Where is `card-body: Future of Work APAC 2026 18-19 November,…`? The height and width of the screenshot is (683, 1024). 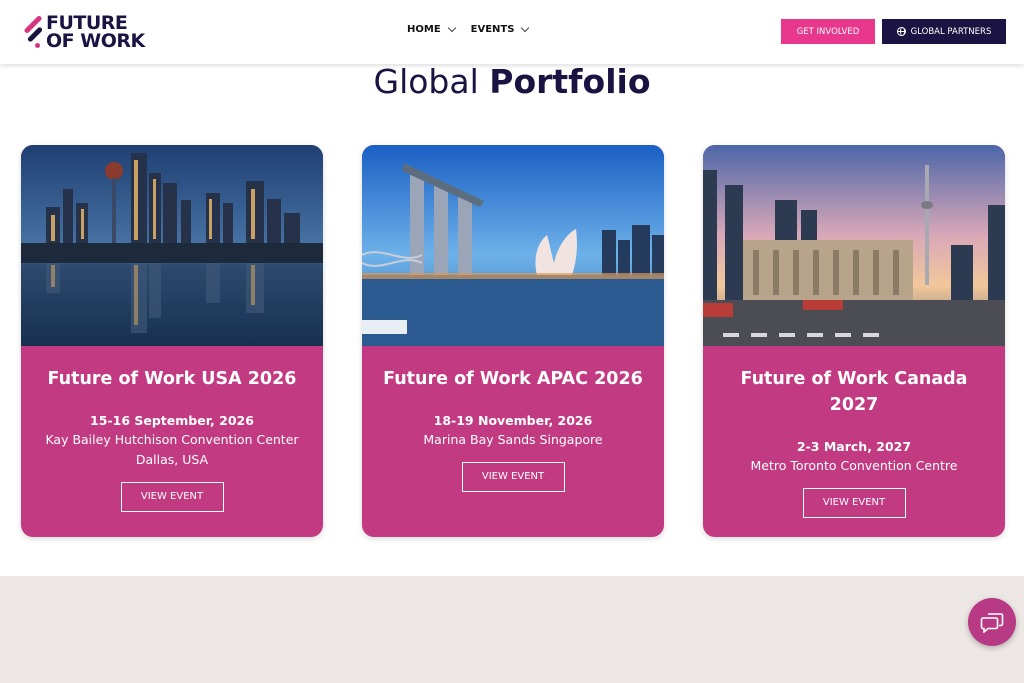 card-body: Future of Work APAC 2026 18-19 November,… is located at coordinates (513, 441).